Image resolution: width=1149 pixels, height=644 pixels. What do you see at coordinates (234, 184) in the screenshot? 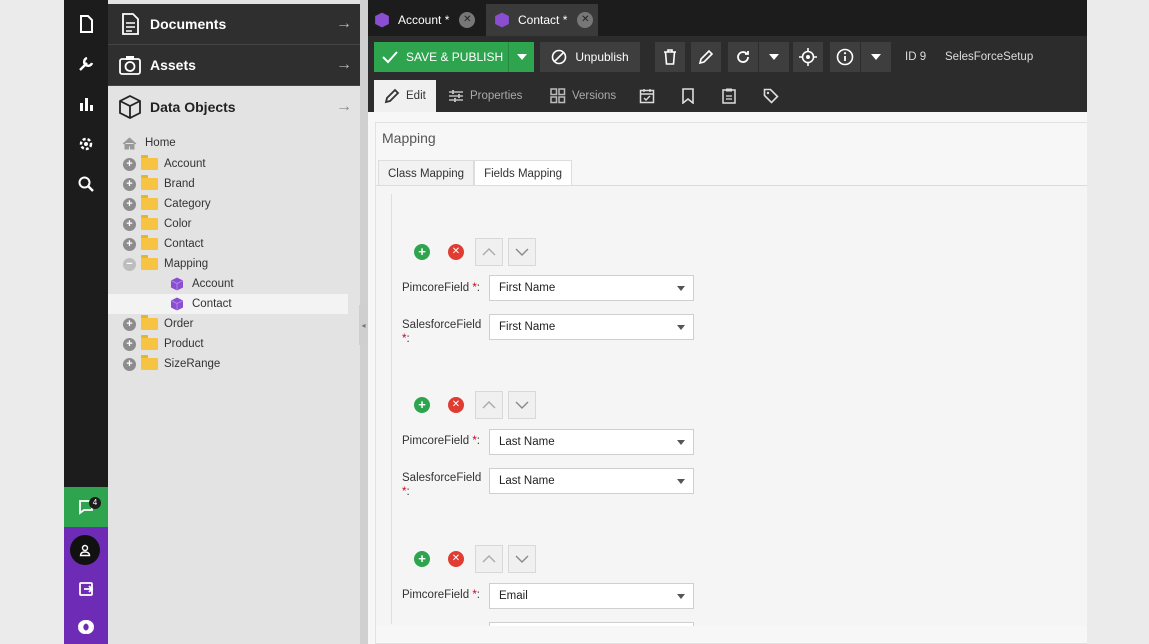
I see `tree-item-brand: + Brand` at bounding box center [234, 184].